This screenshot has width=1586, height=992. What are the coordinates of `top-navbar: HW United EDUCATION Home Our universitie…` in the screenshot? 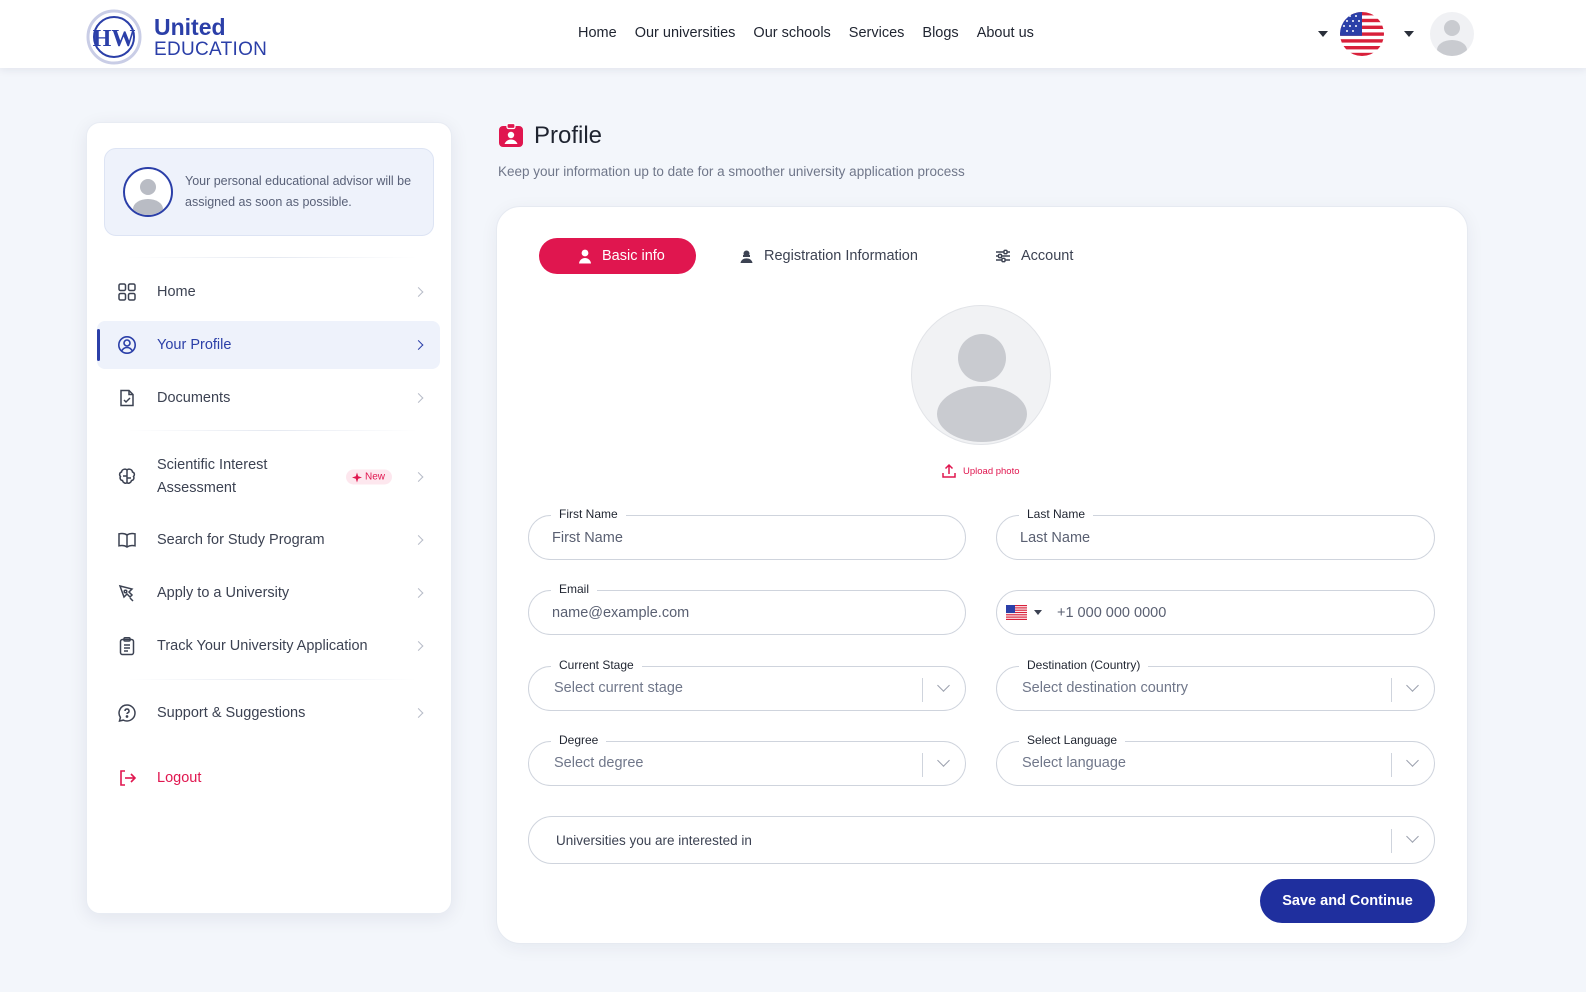 It's located at (793, 34).